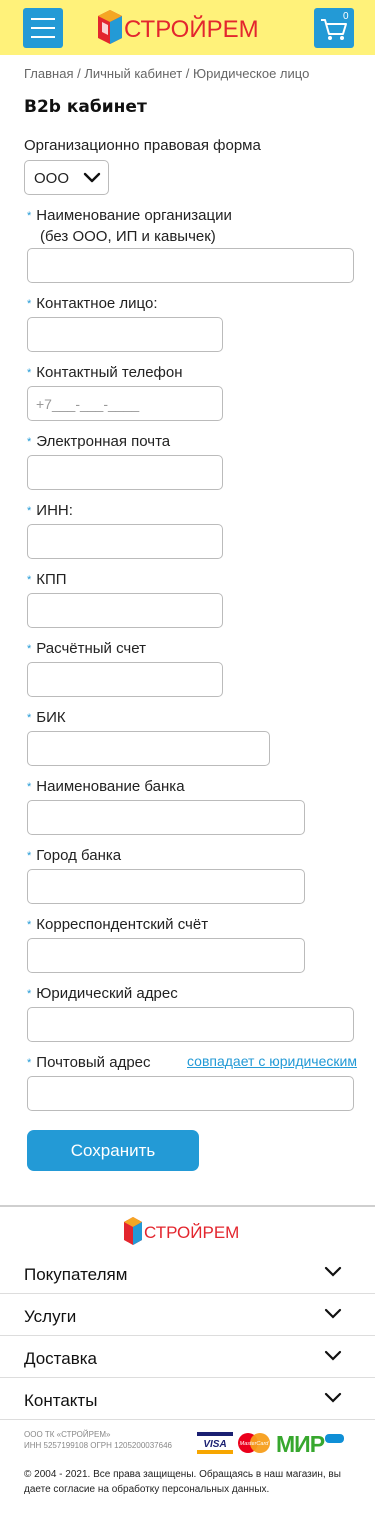 The height and width of the screenshot is (1522, 375). I want to click on org-form-select: ООО, so click(66, 177).